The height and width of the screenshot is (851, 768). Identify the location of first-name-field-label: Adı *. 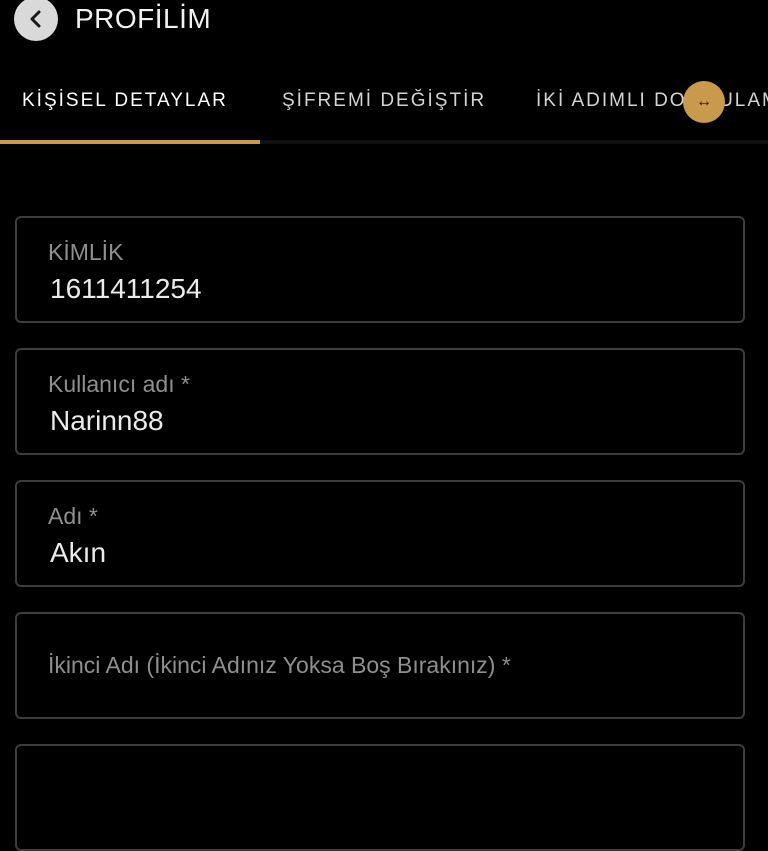
(73, 516).